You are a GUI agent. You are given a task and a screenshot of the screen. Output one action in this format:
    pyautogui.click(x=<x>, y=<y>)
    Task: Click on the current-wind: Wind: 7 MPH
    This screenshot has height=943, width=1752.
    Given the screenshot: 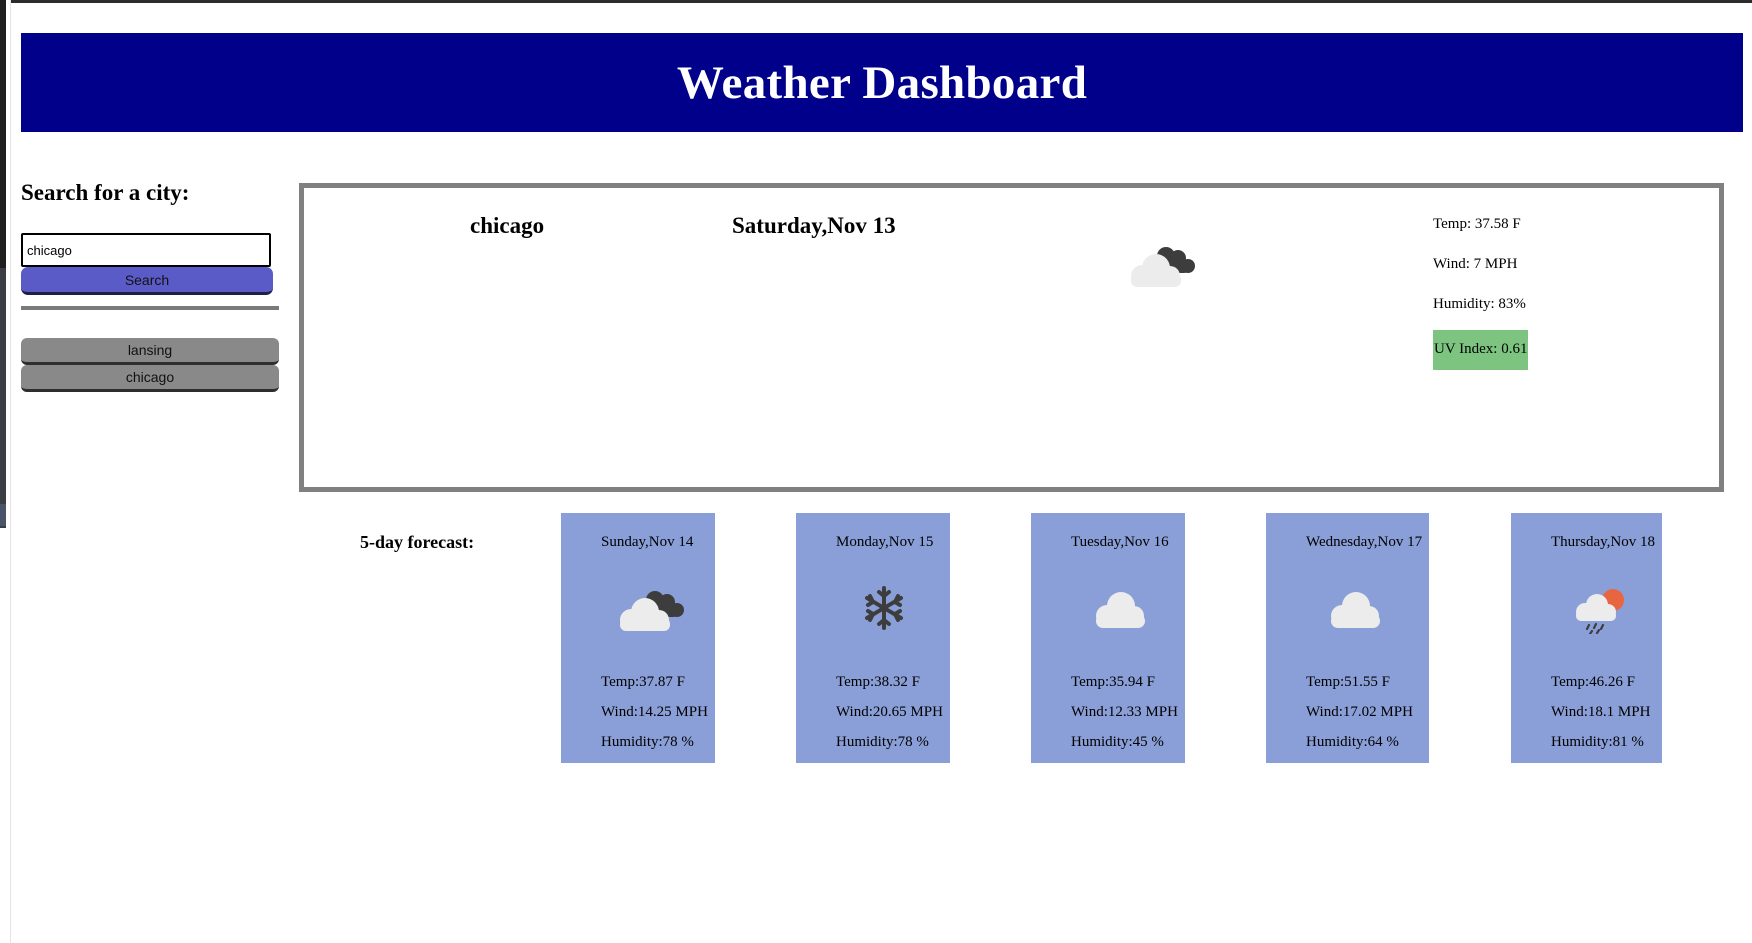 What is the action you would take?
    pyautogui.click(x=1475, y=264)
    